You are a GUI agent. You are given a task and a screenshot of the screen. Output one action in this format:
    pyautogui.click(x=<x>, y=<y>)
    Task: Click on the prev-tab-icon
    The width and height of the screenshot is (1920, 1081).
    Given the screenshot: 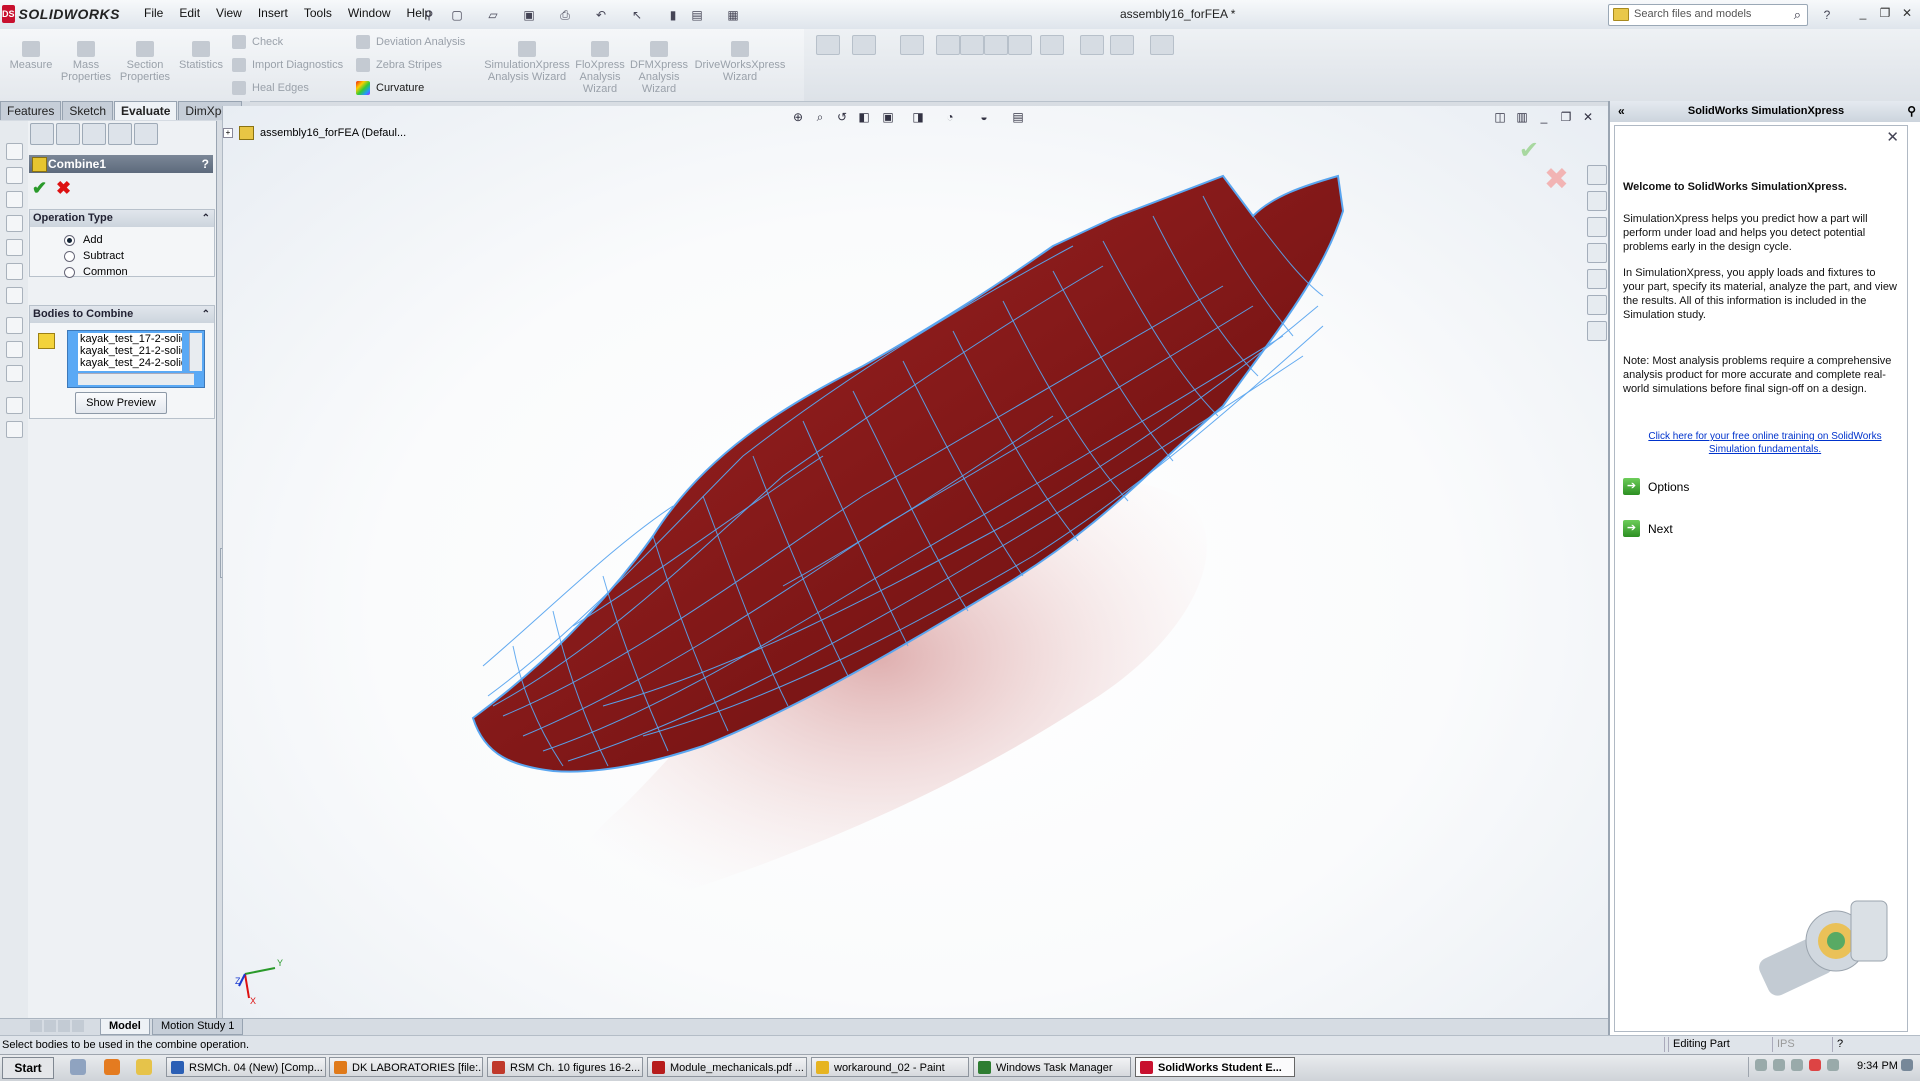 What is the action you would take?
    pyautogui.click(x=50, y=1026)
    